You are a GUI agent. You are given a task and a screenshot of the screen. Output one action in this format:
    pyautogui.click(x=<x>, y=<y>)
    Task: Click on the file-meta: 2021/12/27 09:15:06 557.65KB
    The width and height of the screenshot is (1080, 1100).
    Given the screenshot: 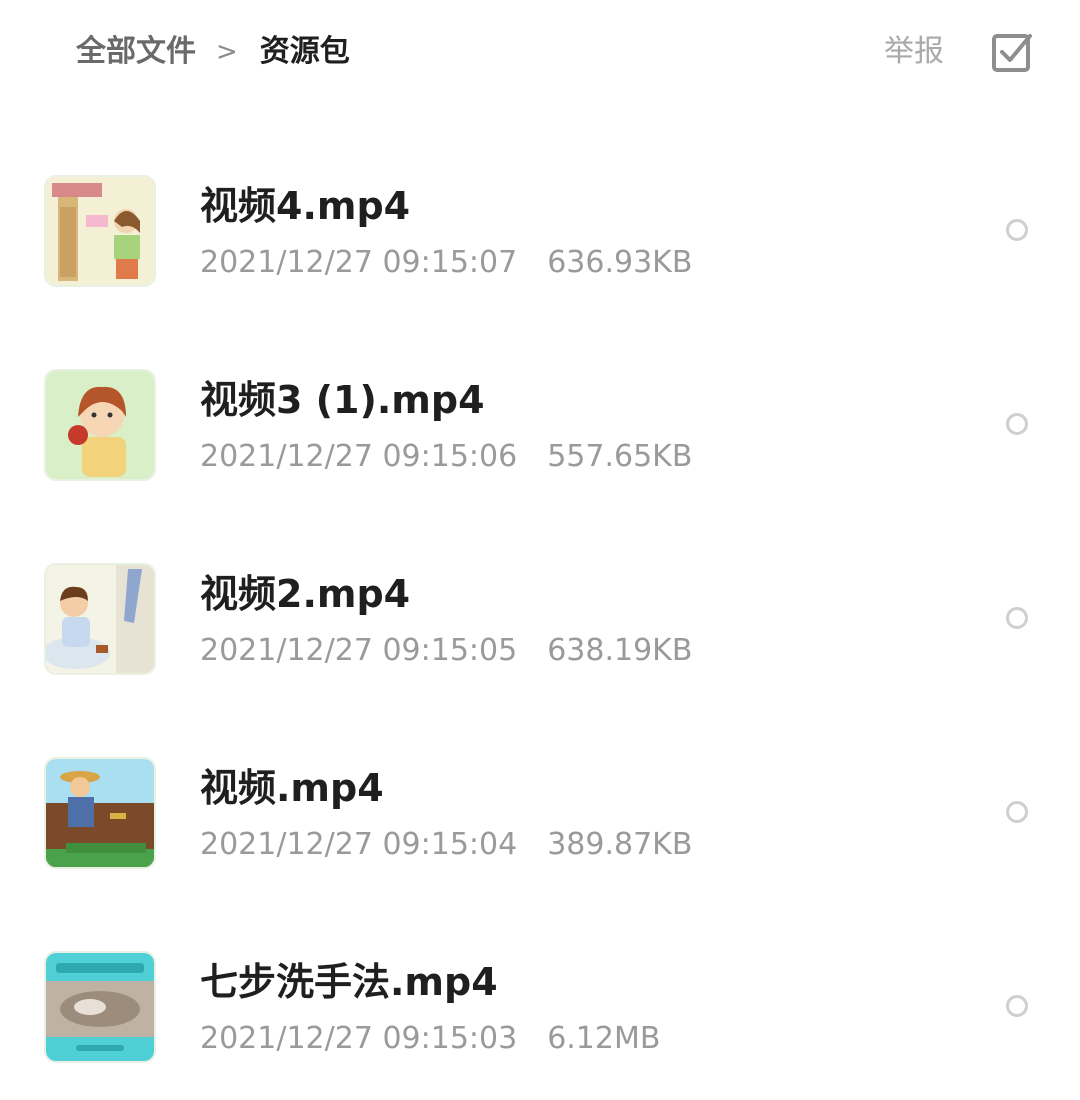 What is the action you would take?
    pyautogui.click(x=446, y=457)
    